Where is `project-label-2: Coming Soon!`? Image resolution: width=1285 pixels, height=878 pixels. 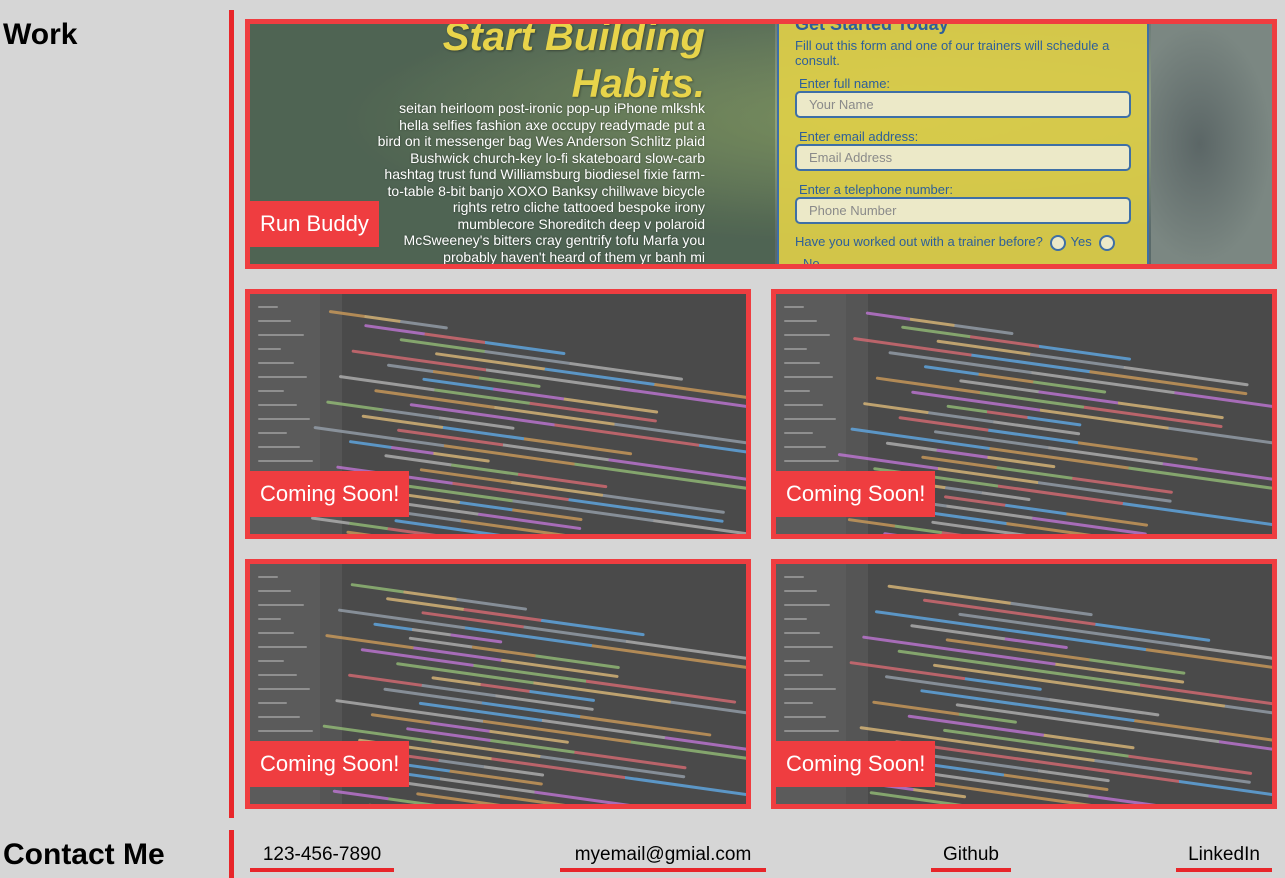 project-label-2: Coming Soon! is located at coordinates (856, 494).